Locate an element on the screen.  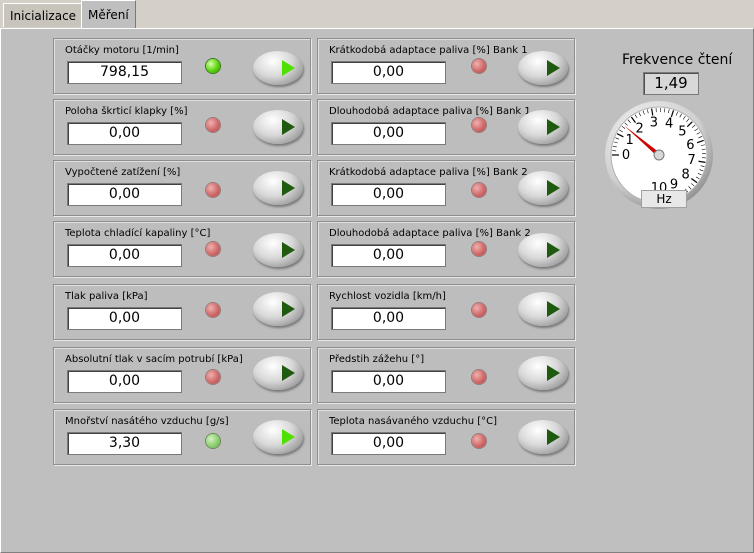
tab-inicializace: Inicializace is located at coordinates (43, 15).